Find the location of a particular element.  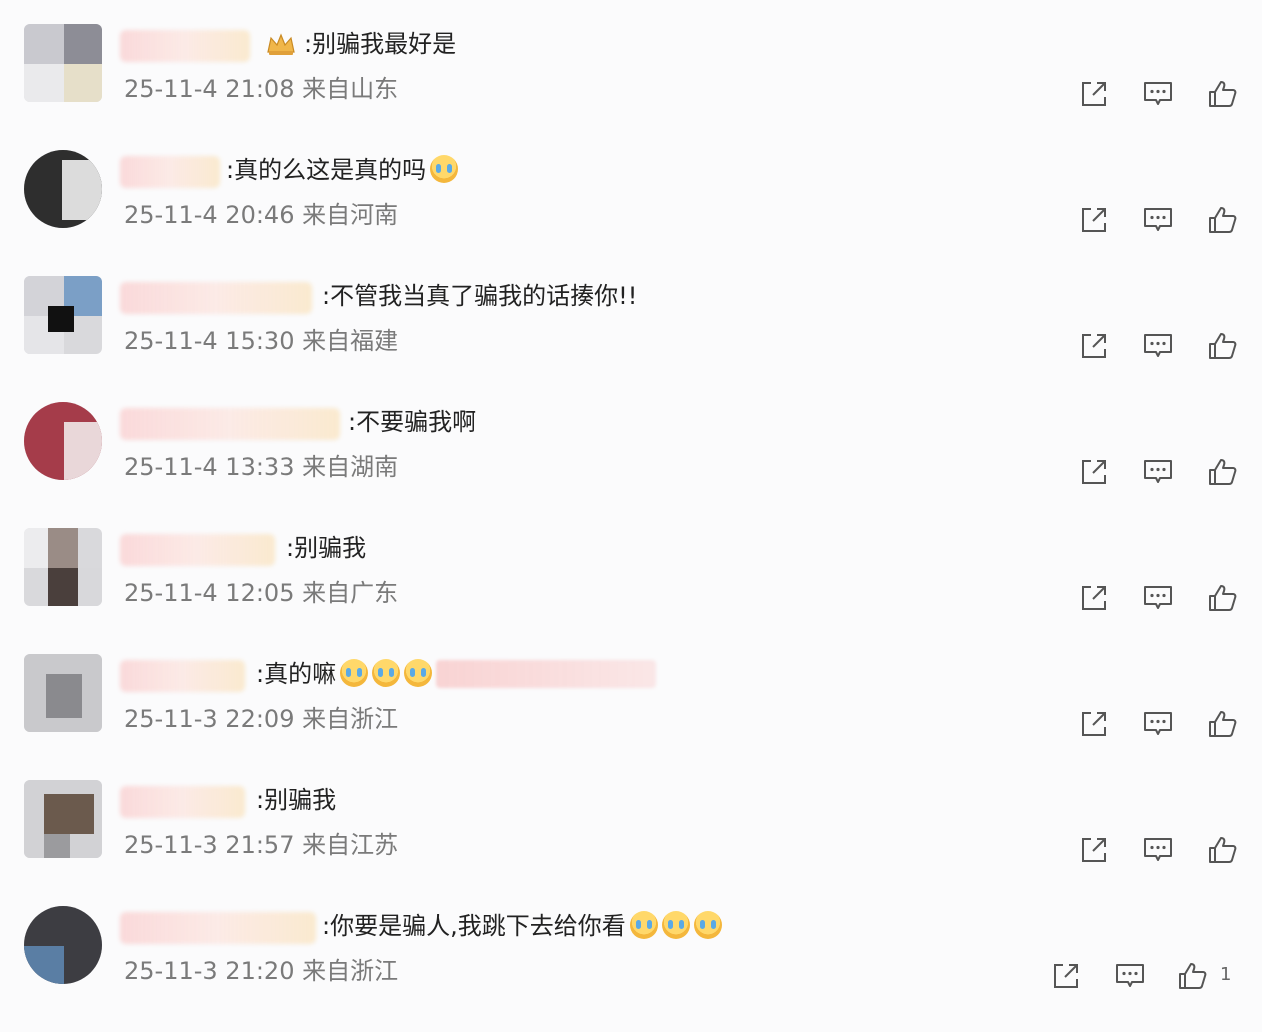

comment-text: :不要骗我啊 is located at coordinates (412, 422).